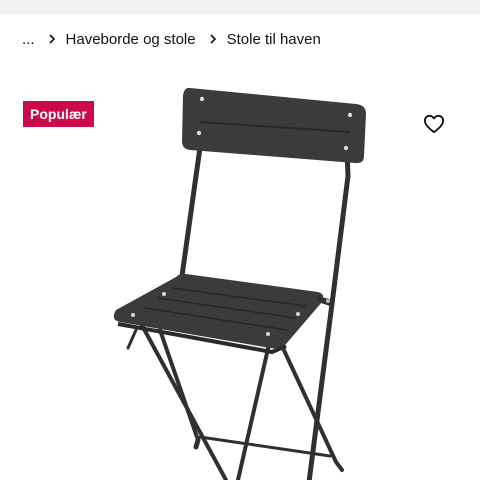  I want to click on breadcrumb: ... Haveborde og stole Stole til haven, so click(171, 39).